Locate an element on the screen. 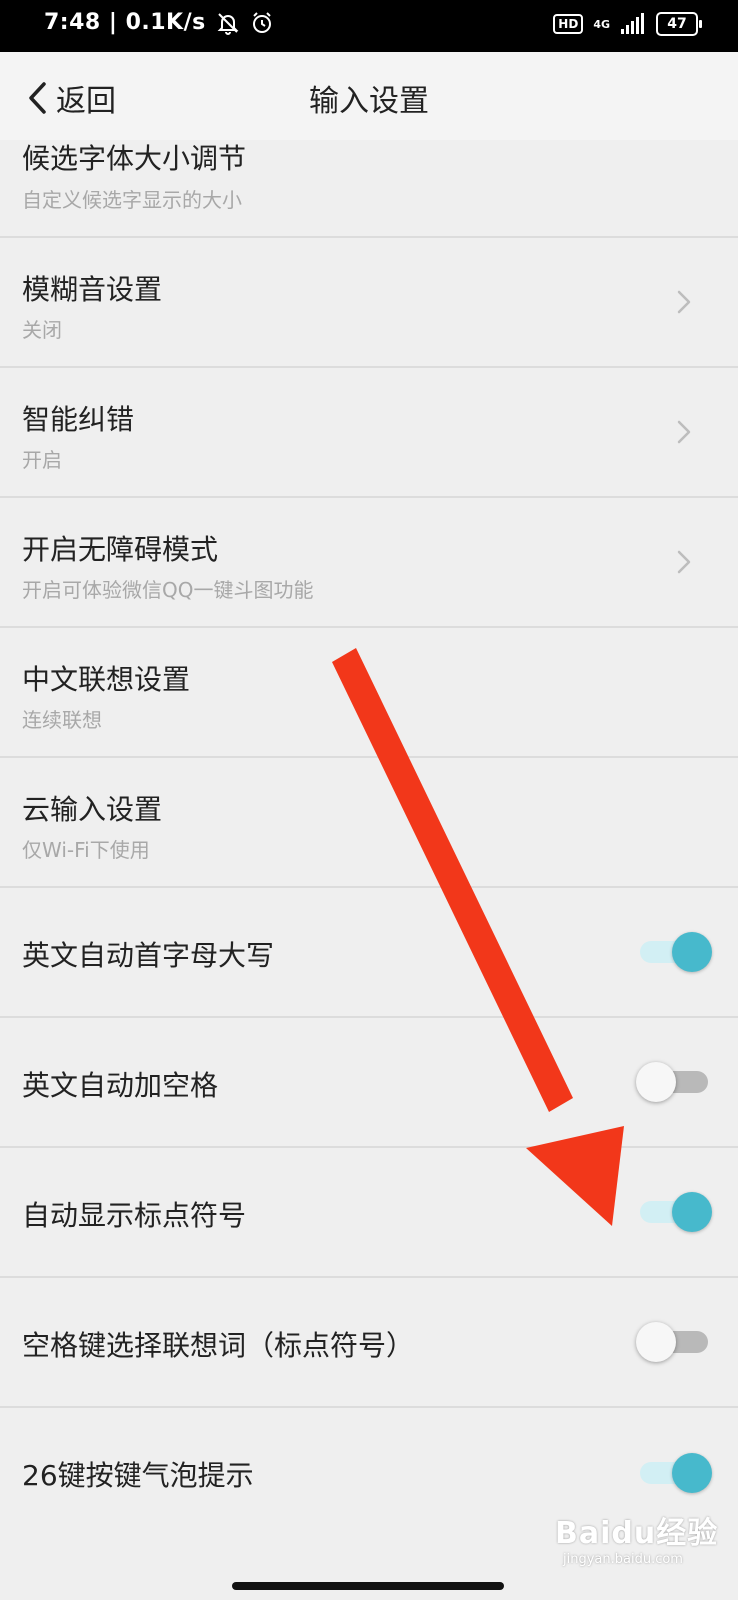 This screenshot has height=1600, width=738. muted-bell-icon is located at coordinates (228, 23).